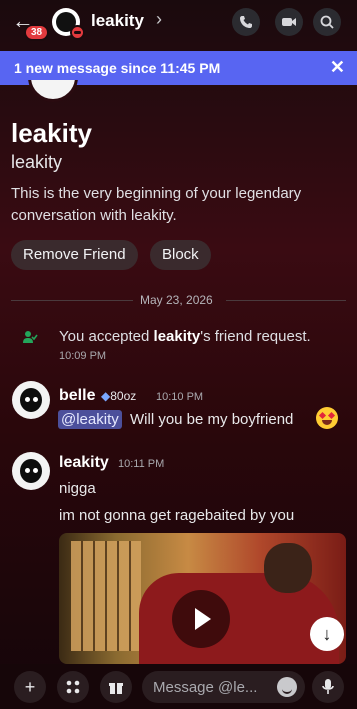 The width and height of the screenshot is (357, 709). I want to click on mic-button, so click(328, 687).